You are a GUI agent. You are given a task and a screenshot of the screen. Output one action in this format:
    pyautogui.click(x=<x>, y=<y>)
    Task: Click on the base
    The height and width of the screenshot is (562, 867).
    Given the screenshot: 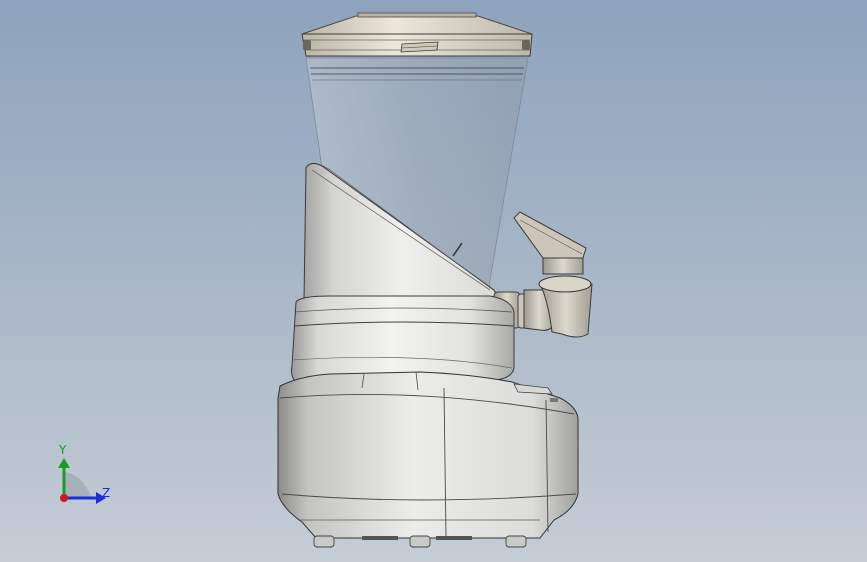 What is the action you would take?
    pyautogui.click(x=428, y=455)
    